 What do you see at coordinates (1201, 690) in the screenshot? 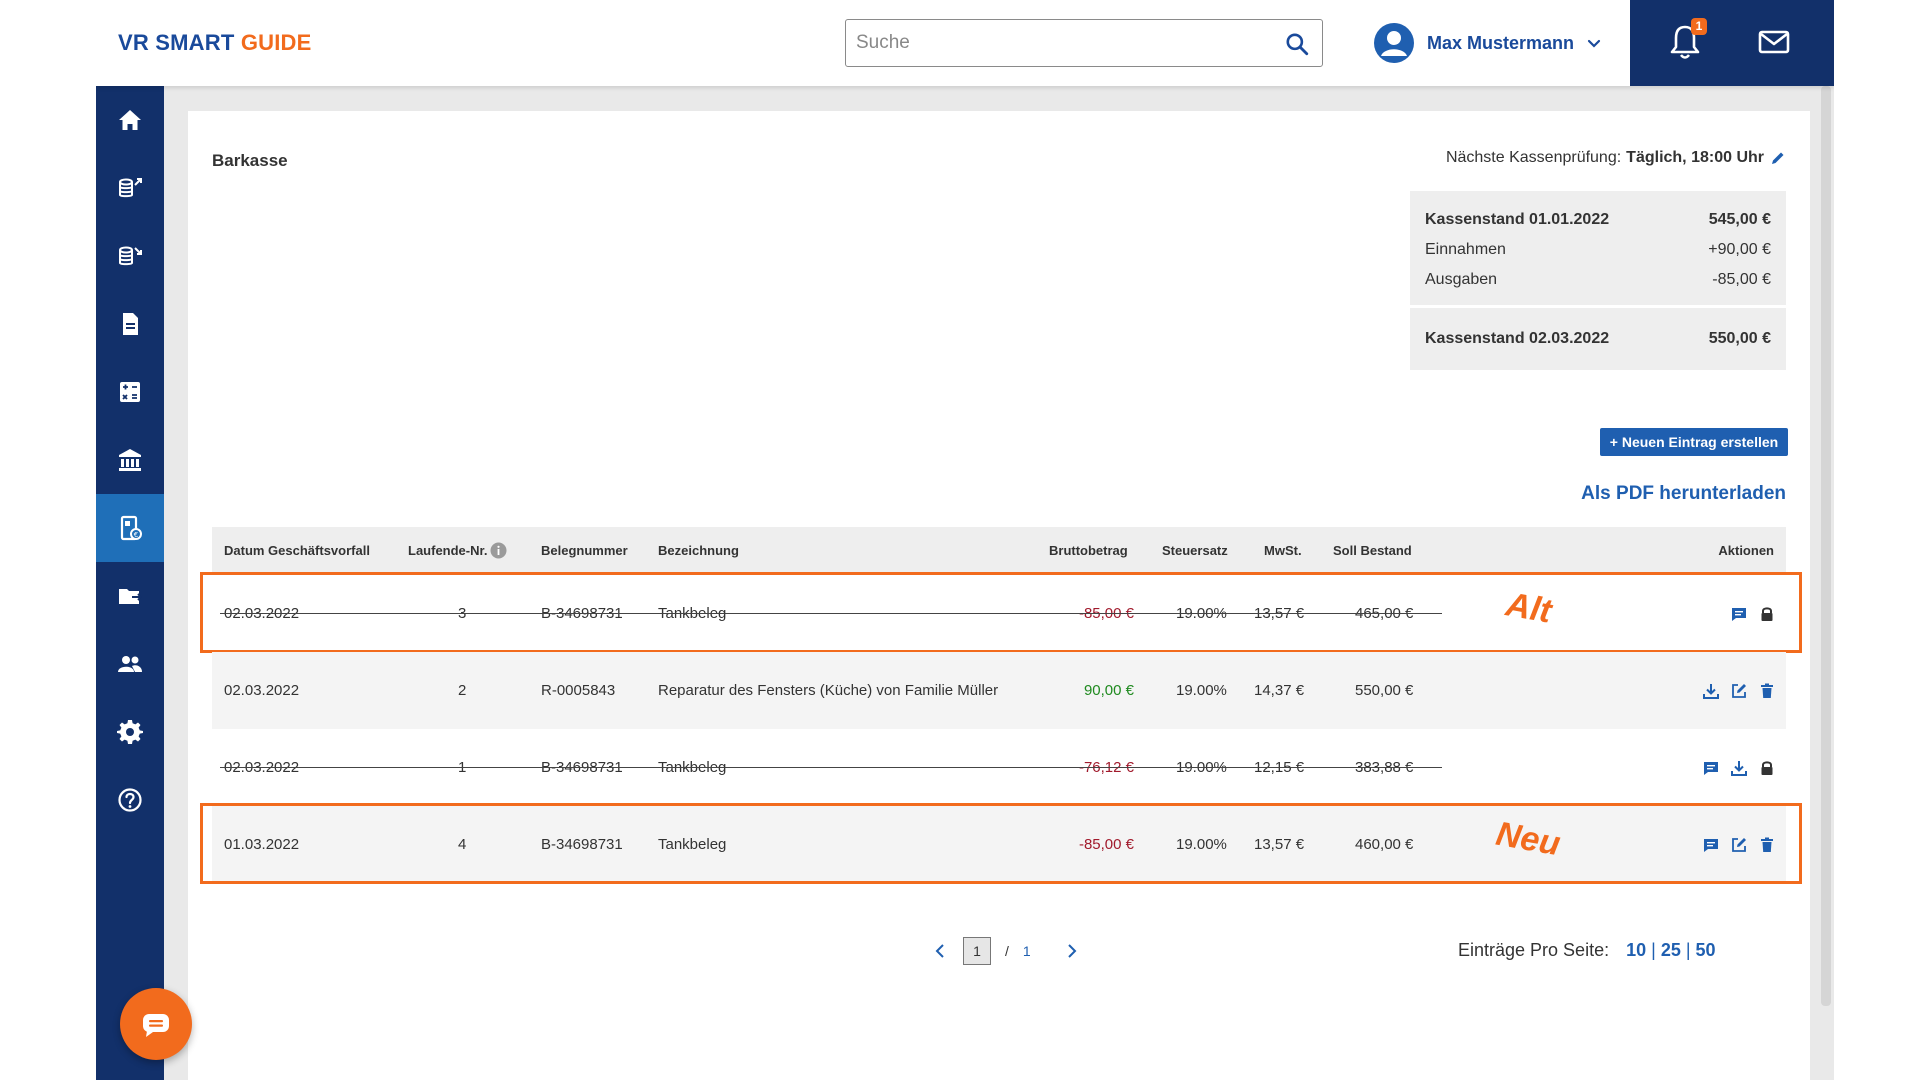
I see `cell-steuersatz: 19.00%` at bounding box center [1201, 690].